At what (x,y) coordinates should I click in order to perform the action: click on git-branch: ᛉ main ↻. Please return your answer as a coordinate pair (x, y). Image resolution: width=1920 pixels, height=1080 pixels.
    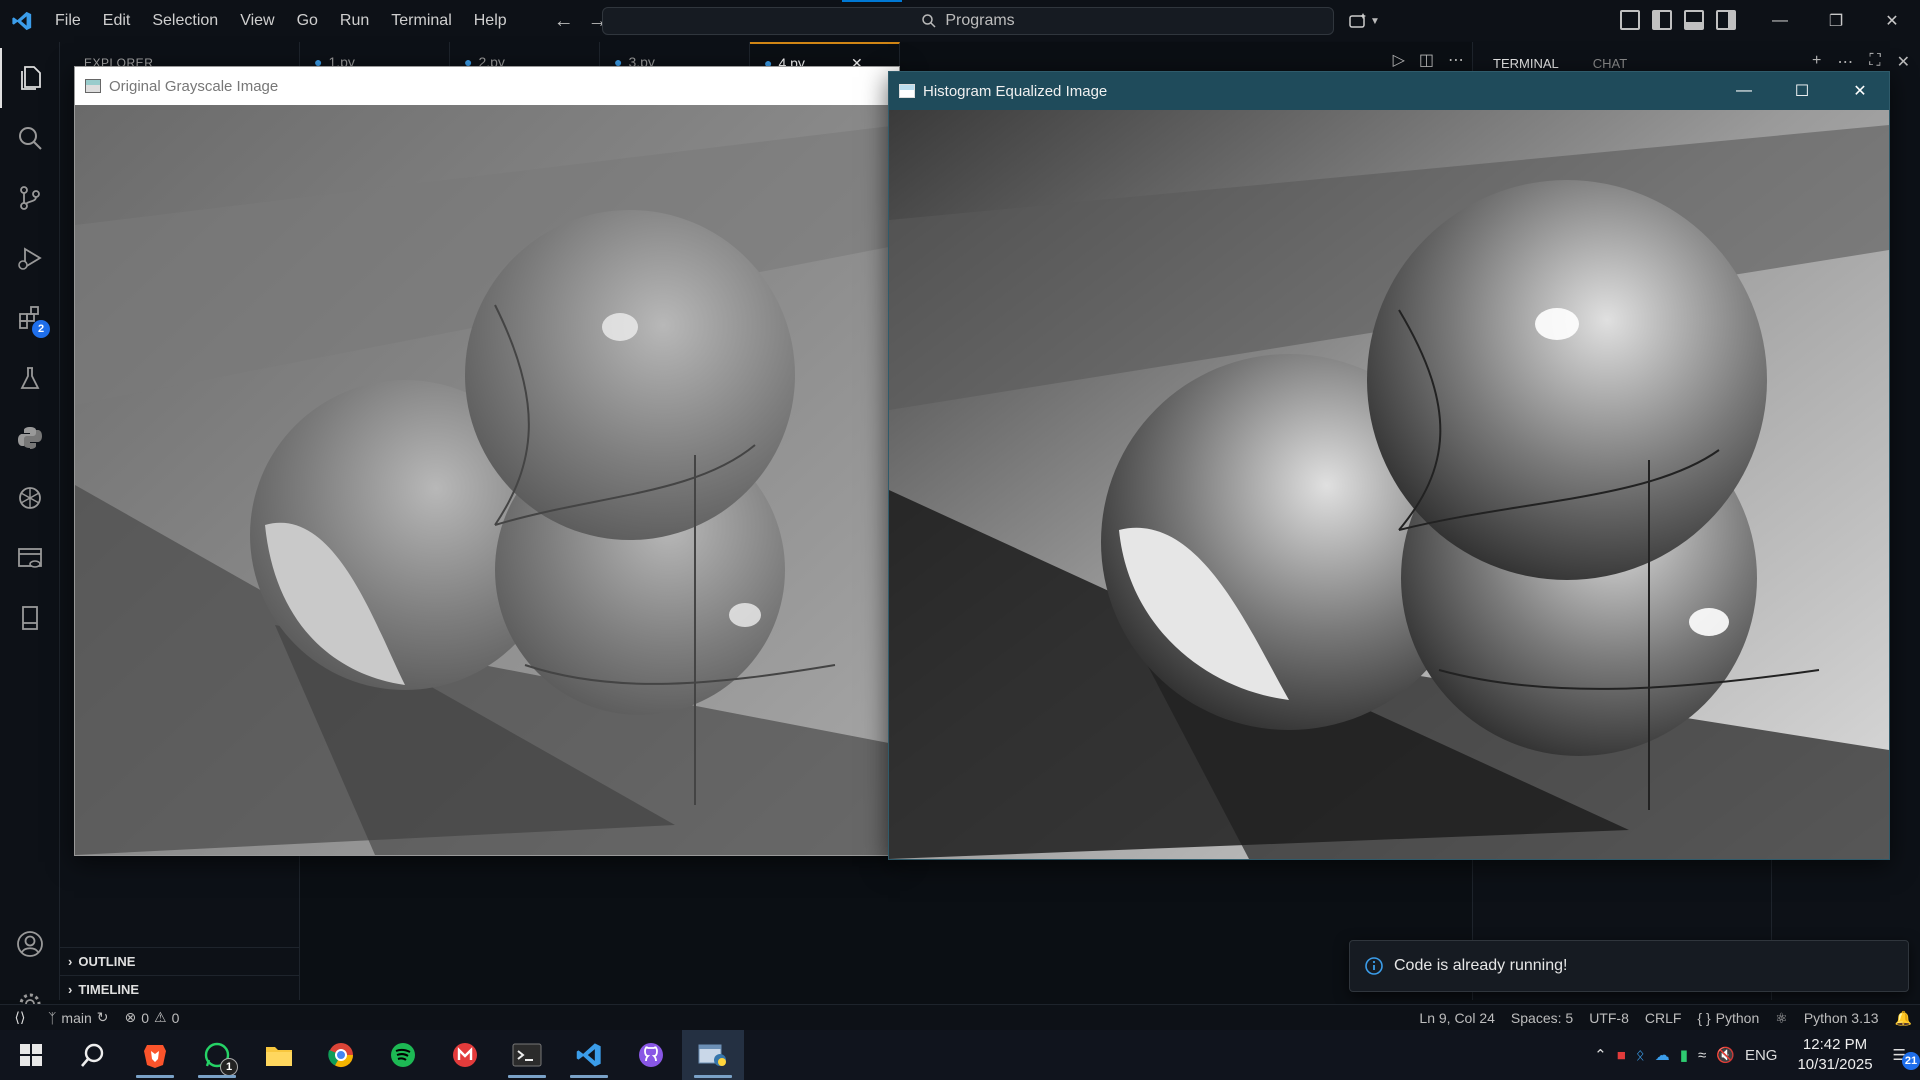
    Looking at the image, I should click on (78, 1017).